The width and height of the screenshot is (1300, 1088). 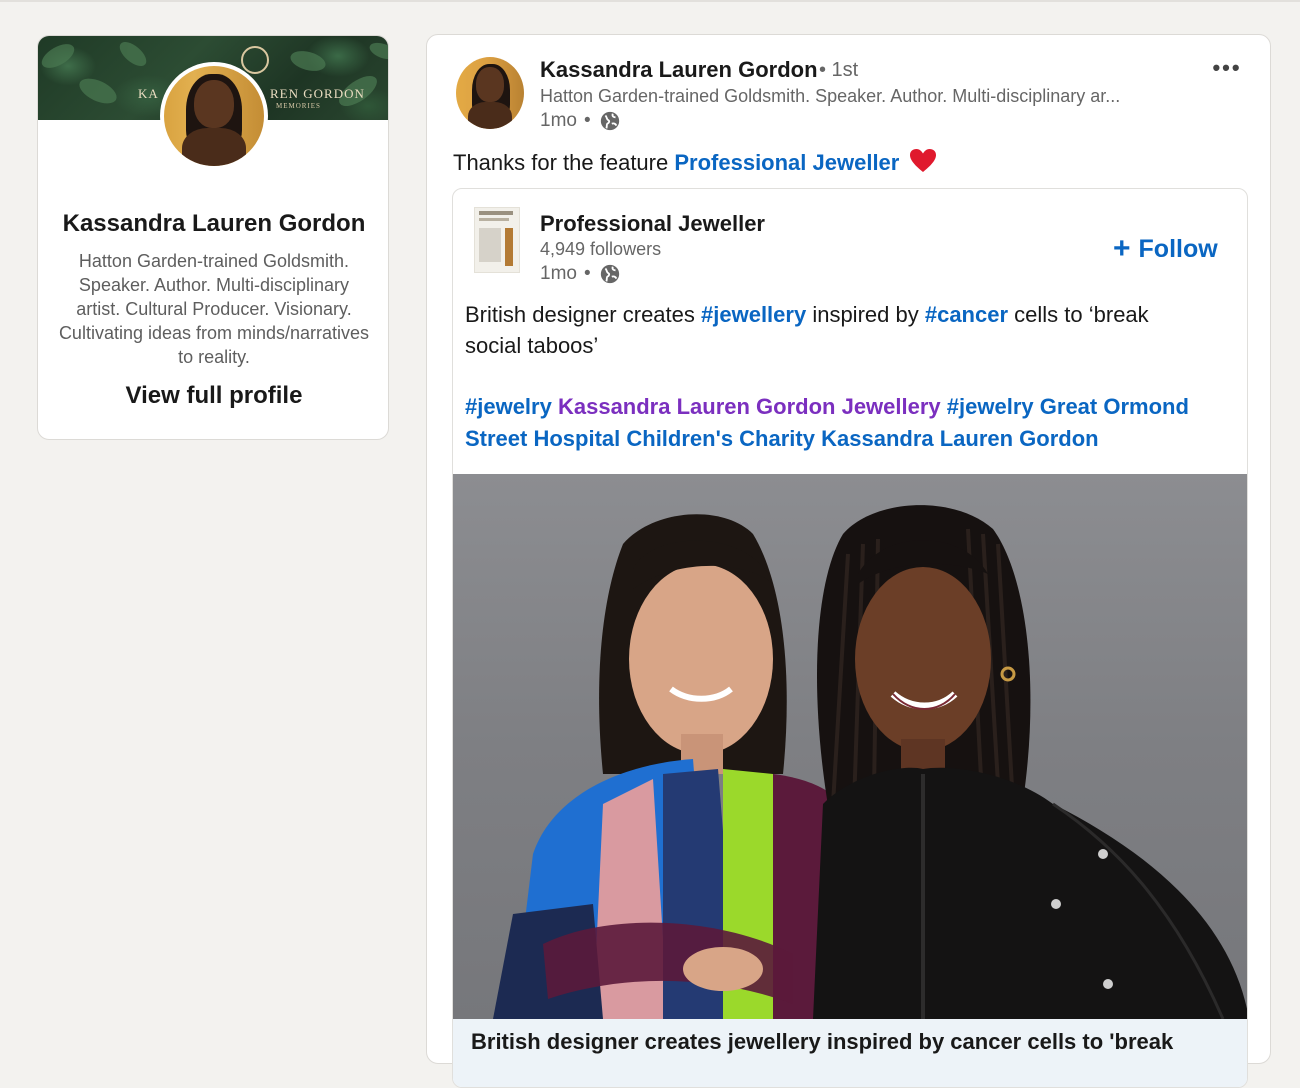 What do you see at coordinates (255, 60) in the screenshot?
I see `cover-emblem-icon` at bounding box center [255, 60].